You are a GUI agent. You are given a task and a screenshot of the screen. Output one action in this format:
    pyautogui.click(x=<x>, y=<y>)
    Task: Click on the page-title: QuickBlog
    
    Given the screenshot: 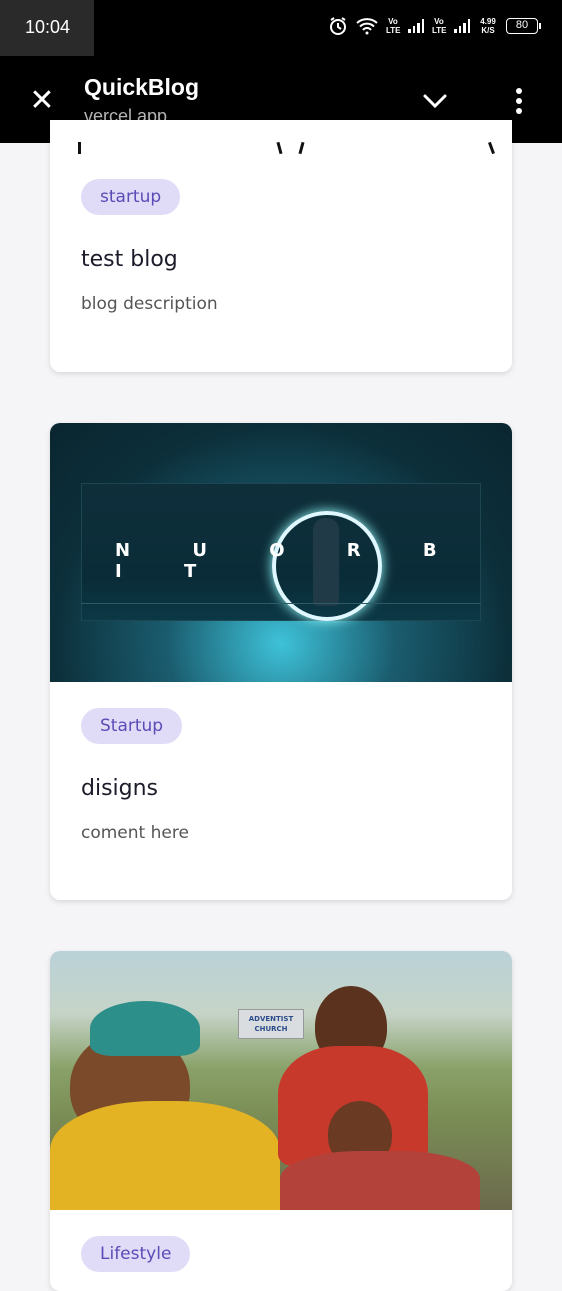 What is the action you would take?
    pyautogui.click(x=142, y=87)
    